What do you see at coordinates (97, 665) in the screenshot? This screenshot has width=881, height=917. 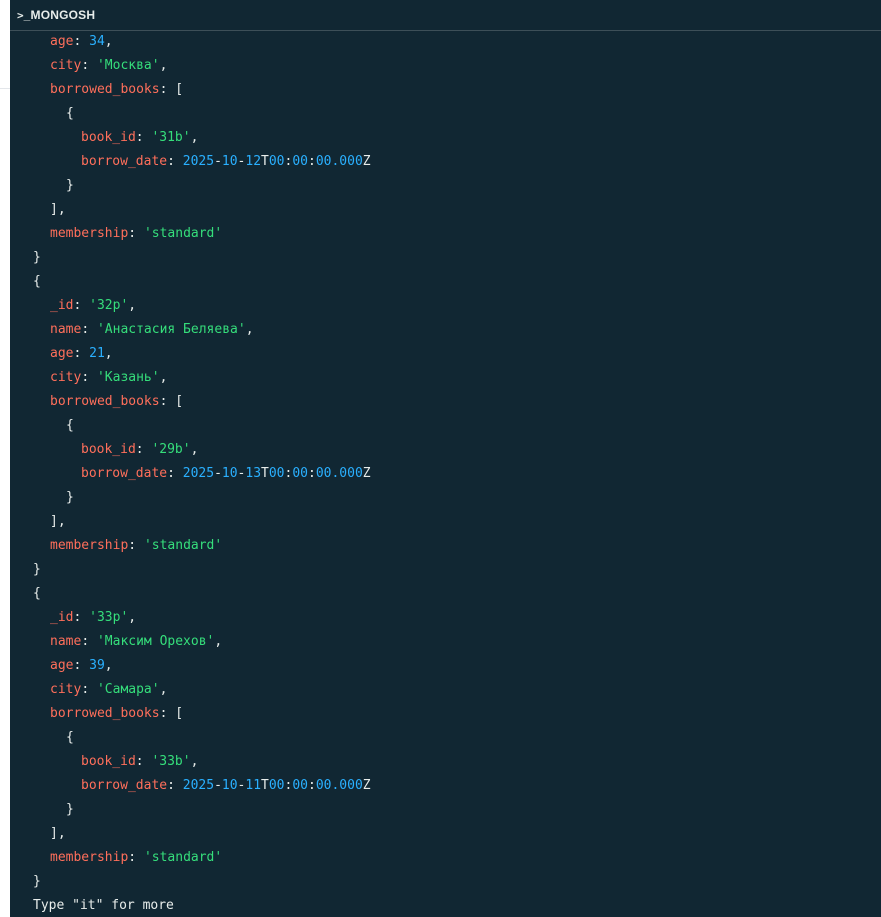 I see `field-value: 39` at bounding box center [97, 665].